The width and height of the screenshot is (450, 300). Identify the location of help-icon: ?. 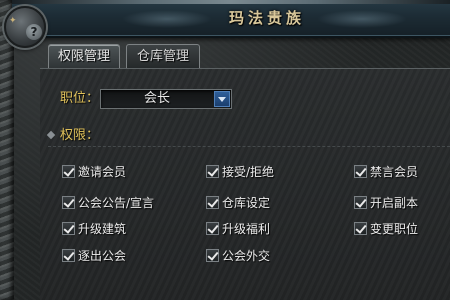
(34, 32).